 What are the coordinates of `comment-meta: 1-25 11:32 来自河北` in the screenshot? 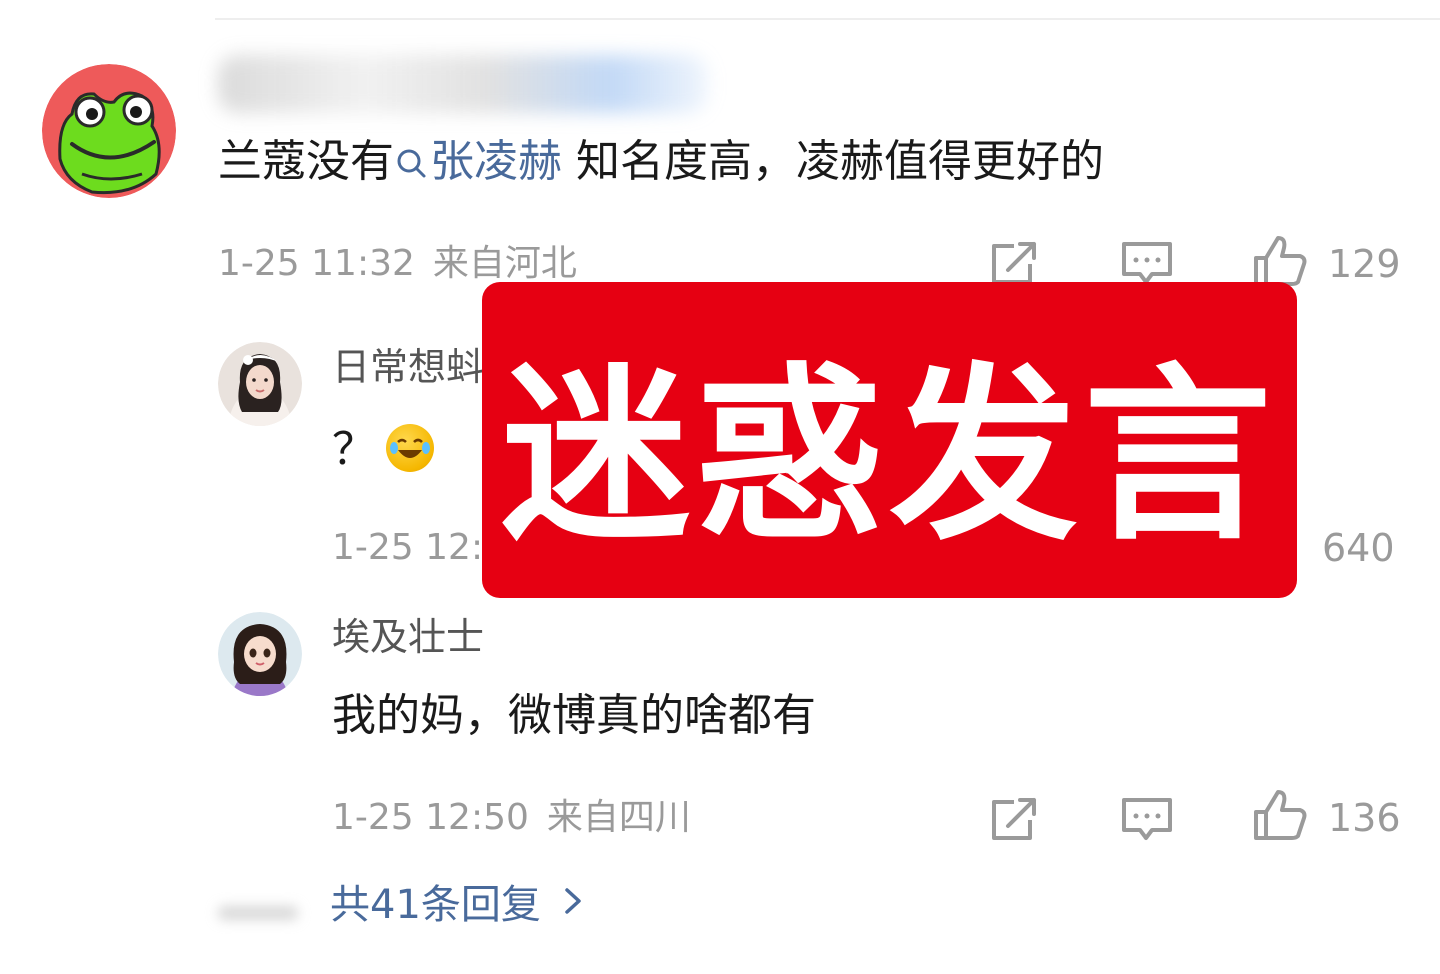 It's located at (397, 264).